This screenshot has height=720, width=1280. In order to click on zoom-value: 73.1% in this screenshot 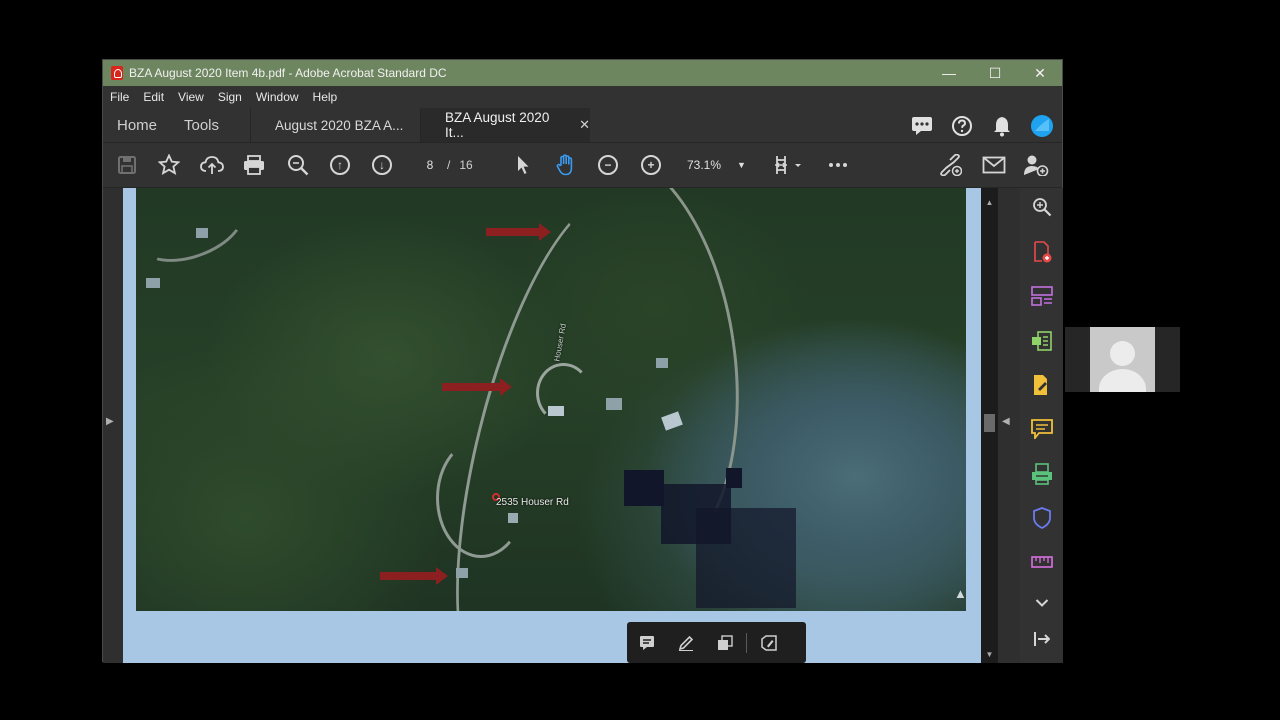, I will do `click(704, 165)`.